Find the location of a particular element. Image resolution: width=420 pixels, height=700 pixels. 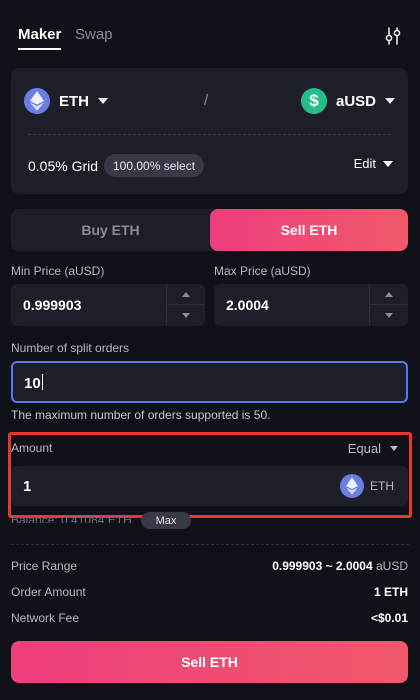

min-price-label: Min Price (aUSD) is located at coordinates (58, 271).